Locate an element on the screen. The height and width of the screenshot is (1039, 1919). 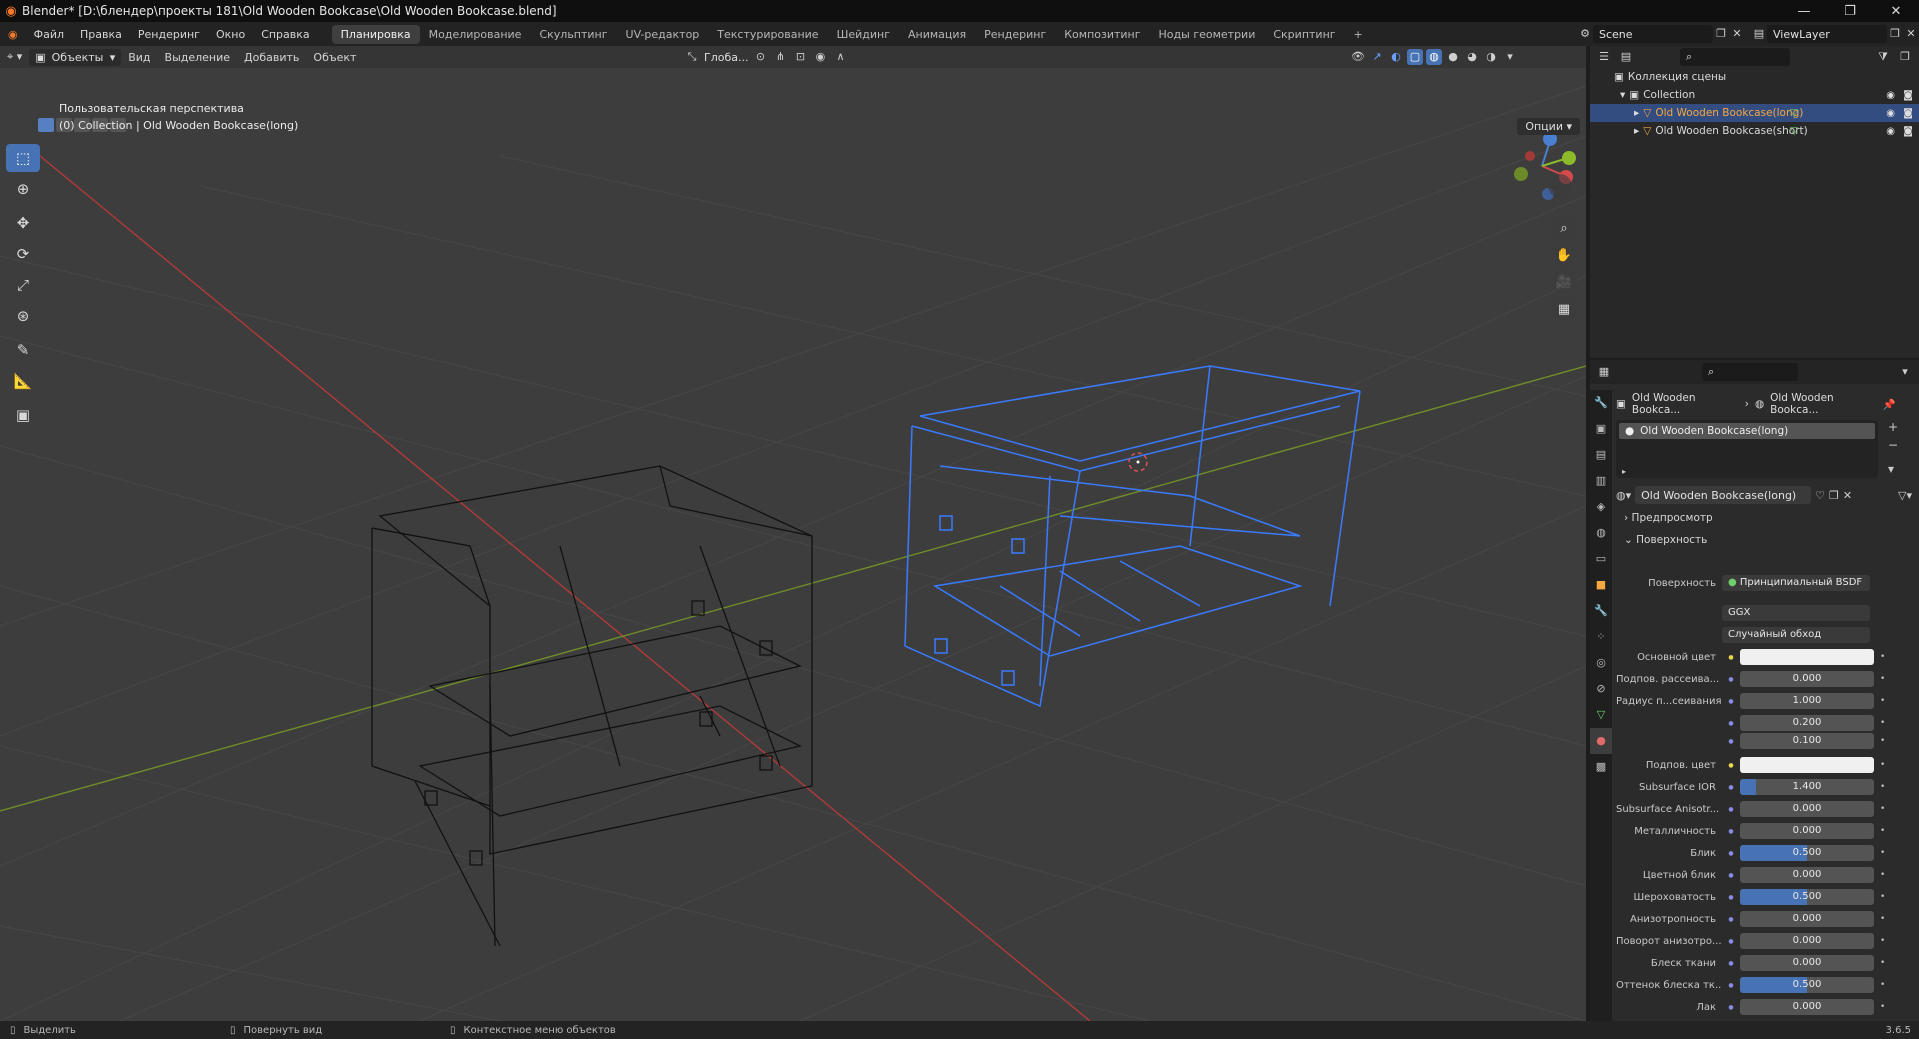
material-name-field: Old Wooden Bookcase(long) is located at coordinates (1723, 495).